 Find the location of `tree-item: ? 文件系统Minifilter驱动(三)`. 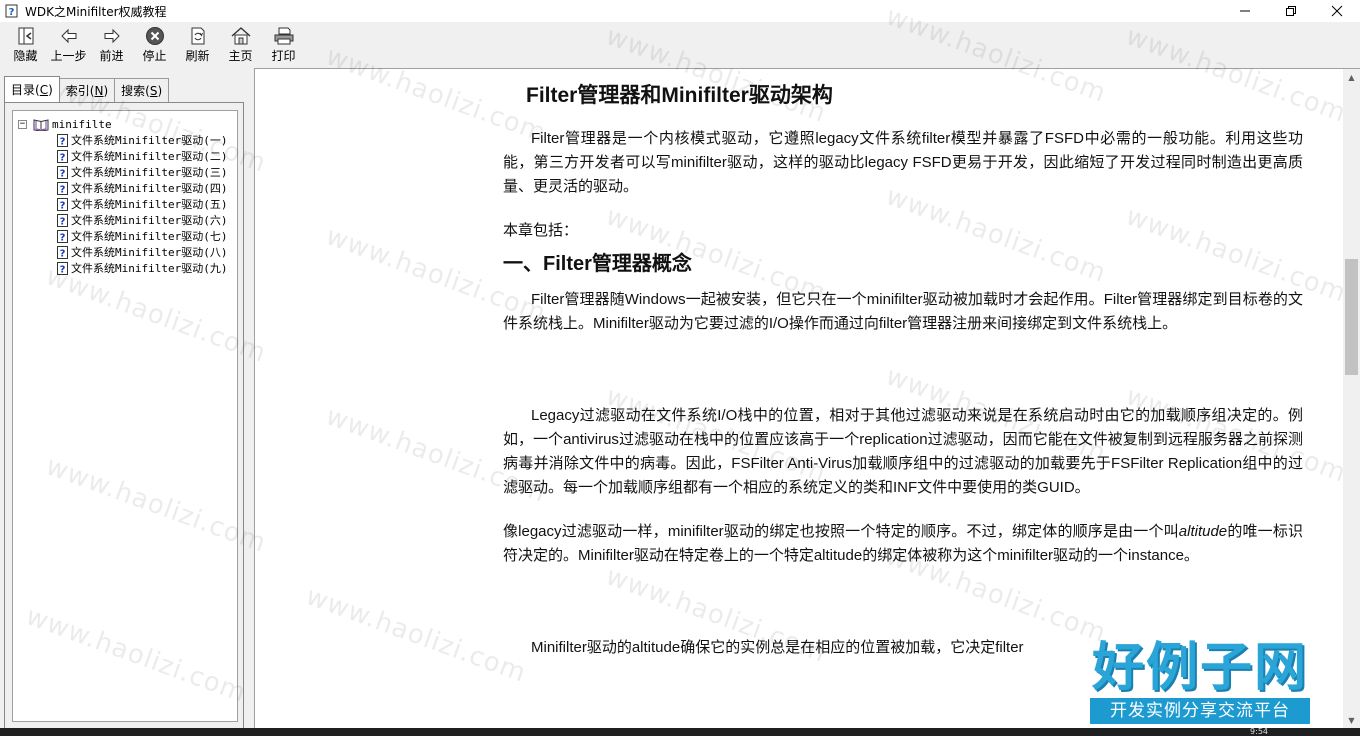

tree-item: ? 文件系统Minifilter驱动(三) is located at coordinates (125, 172).